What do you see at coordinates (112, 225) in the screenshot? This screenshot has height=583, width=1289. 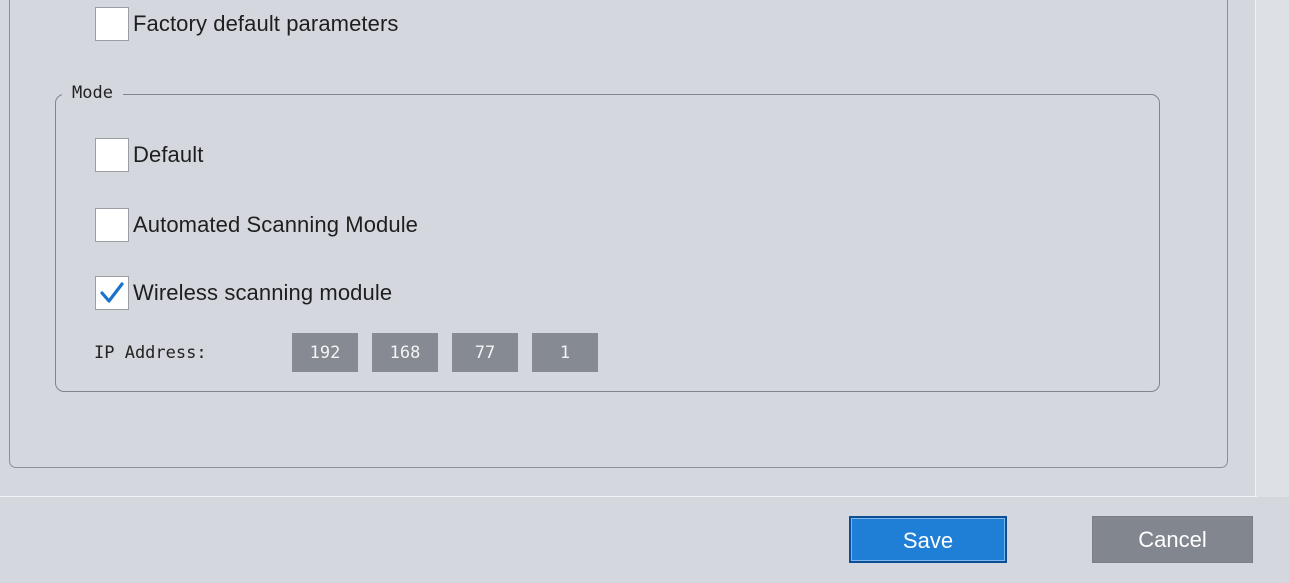 I see `mode-automated-checkbox` at bounding box center [112, 225].